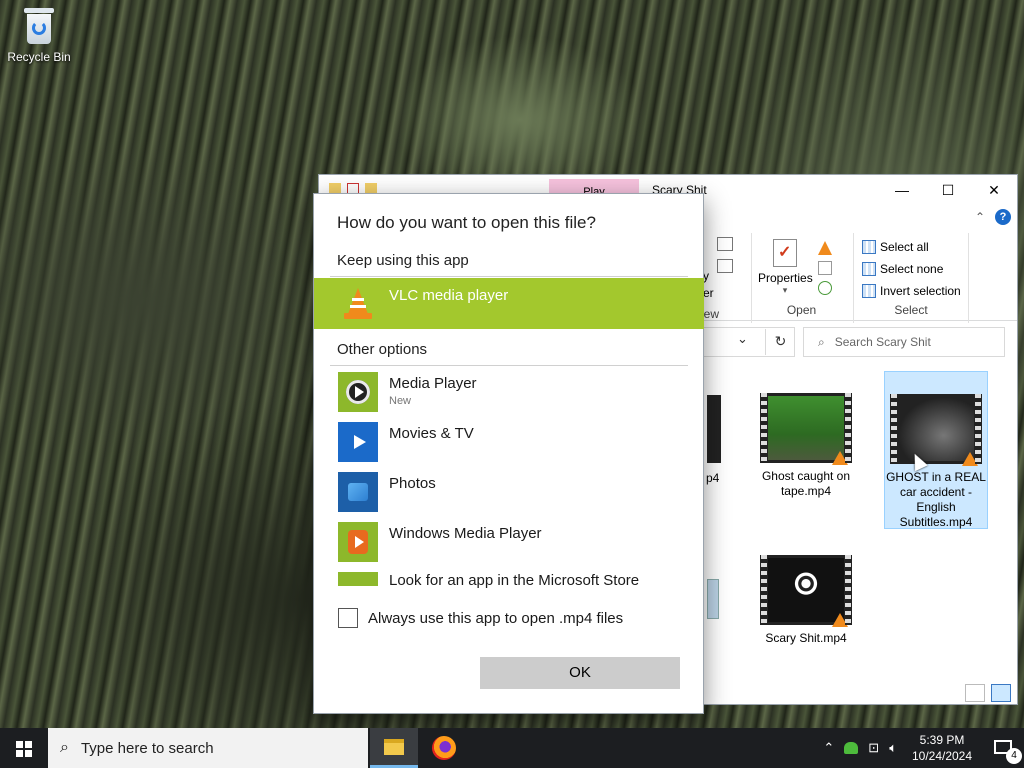 This screenshot has width=1024, height=768. Describe the element at coordinates (920, 291) in the screenshot. I see `invert-selection-label: Invert selection` at that location.